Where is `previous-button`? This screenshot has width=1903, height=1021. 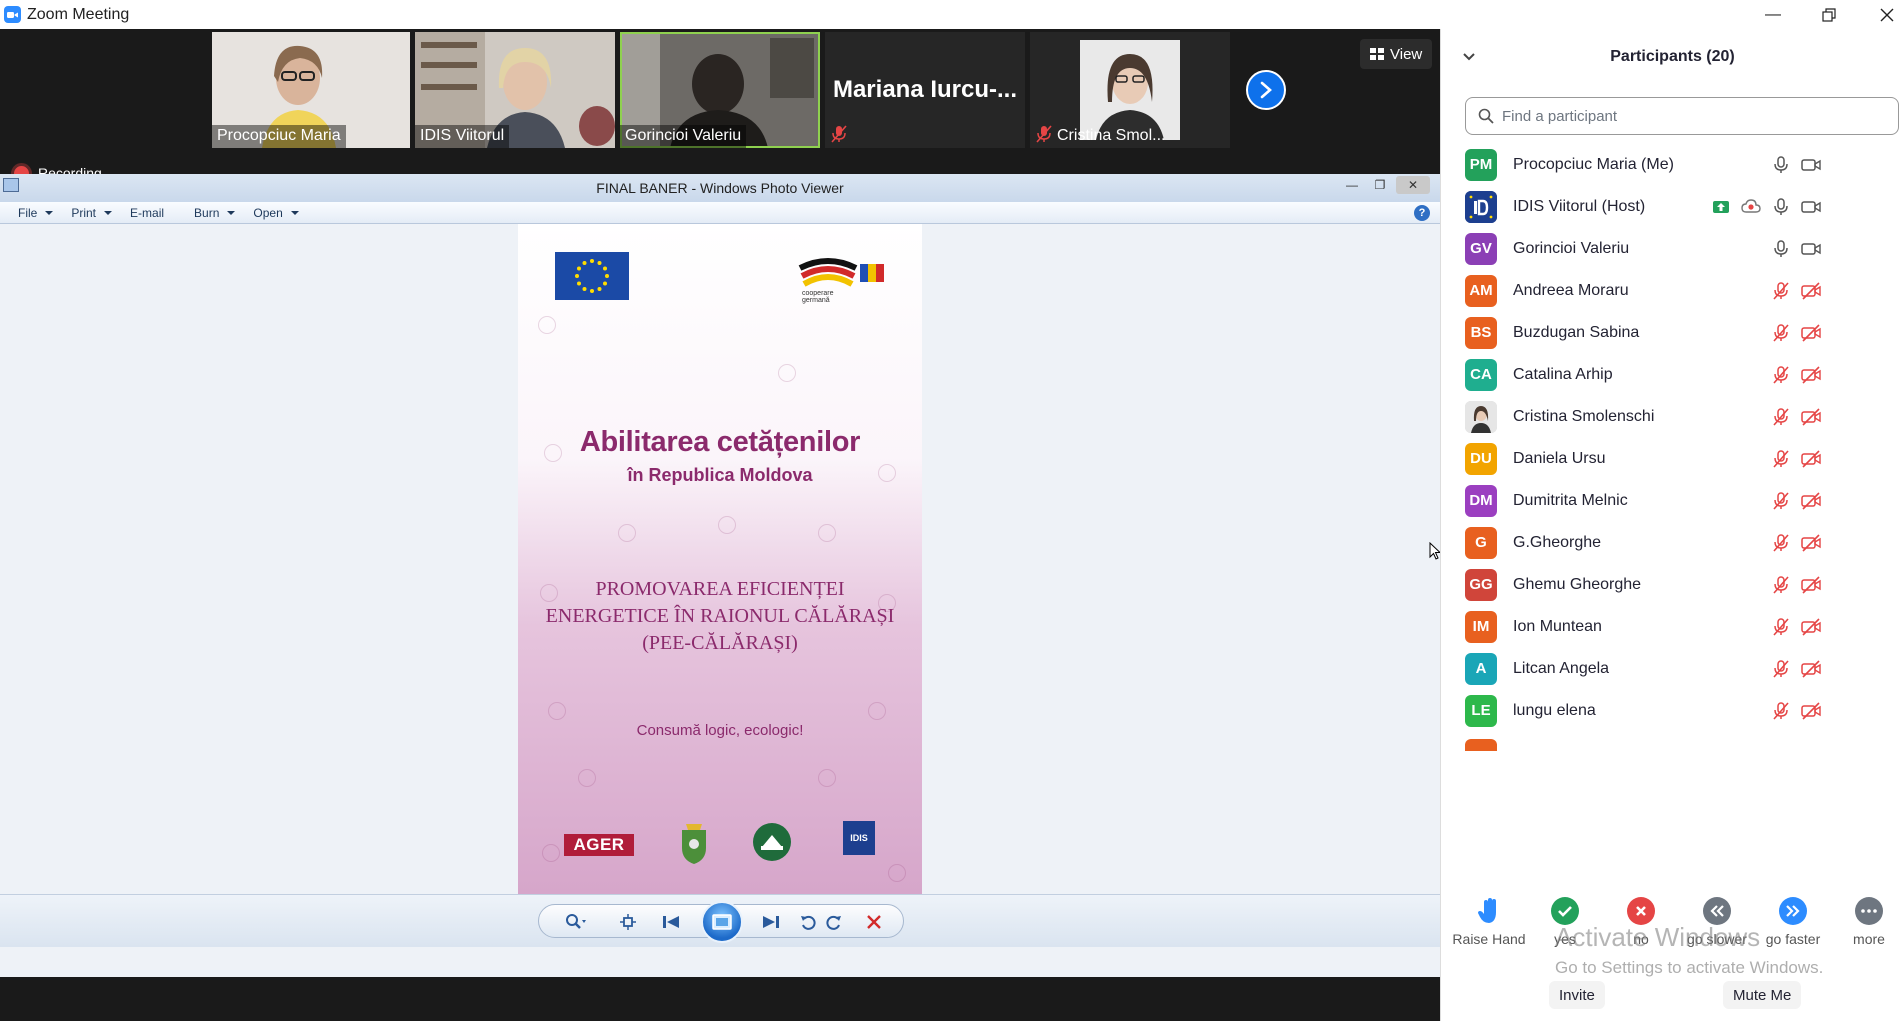
previous-button is located at coordinates (671, 922).